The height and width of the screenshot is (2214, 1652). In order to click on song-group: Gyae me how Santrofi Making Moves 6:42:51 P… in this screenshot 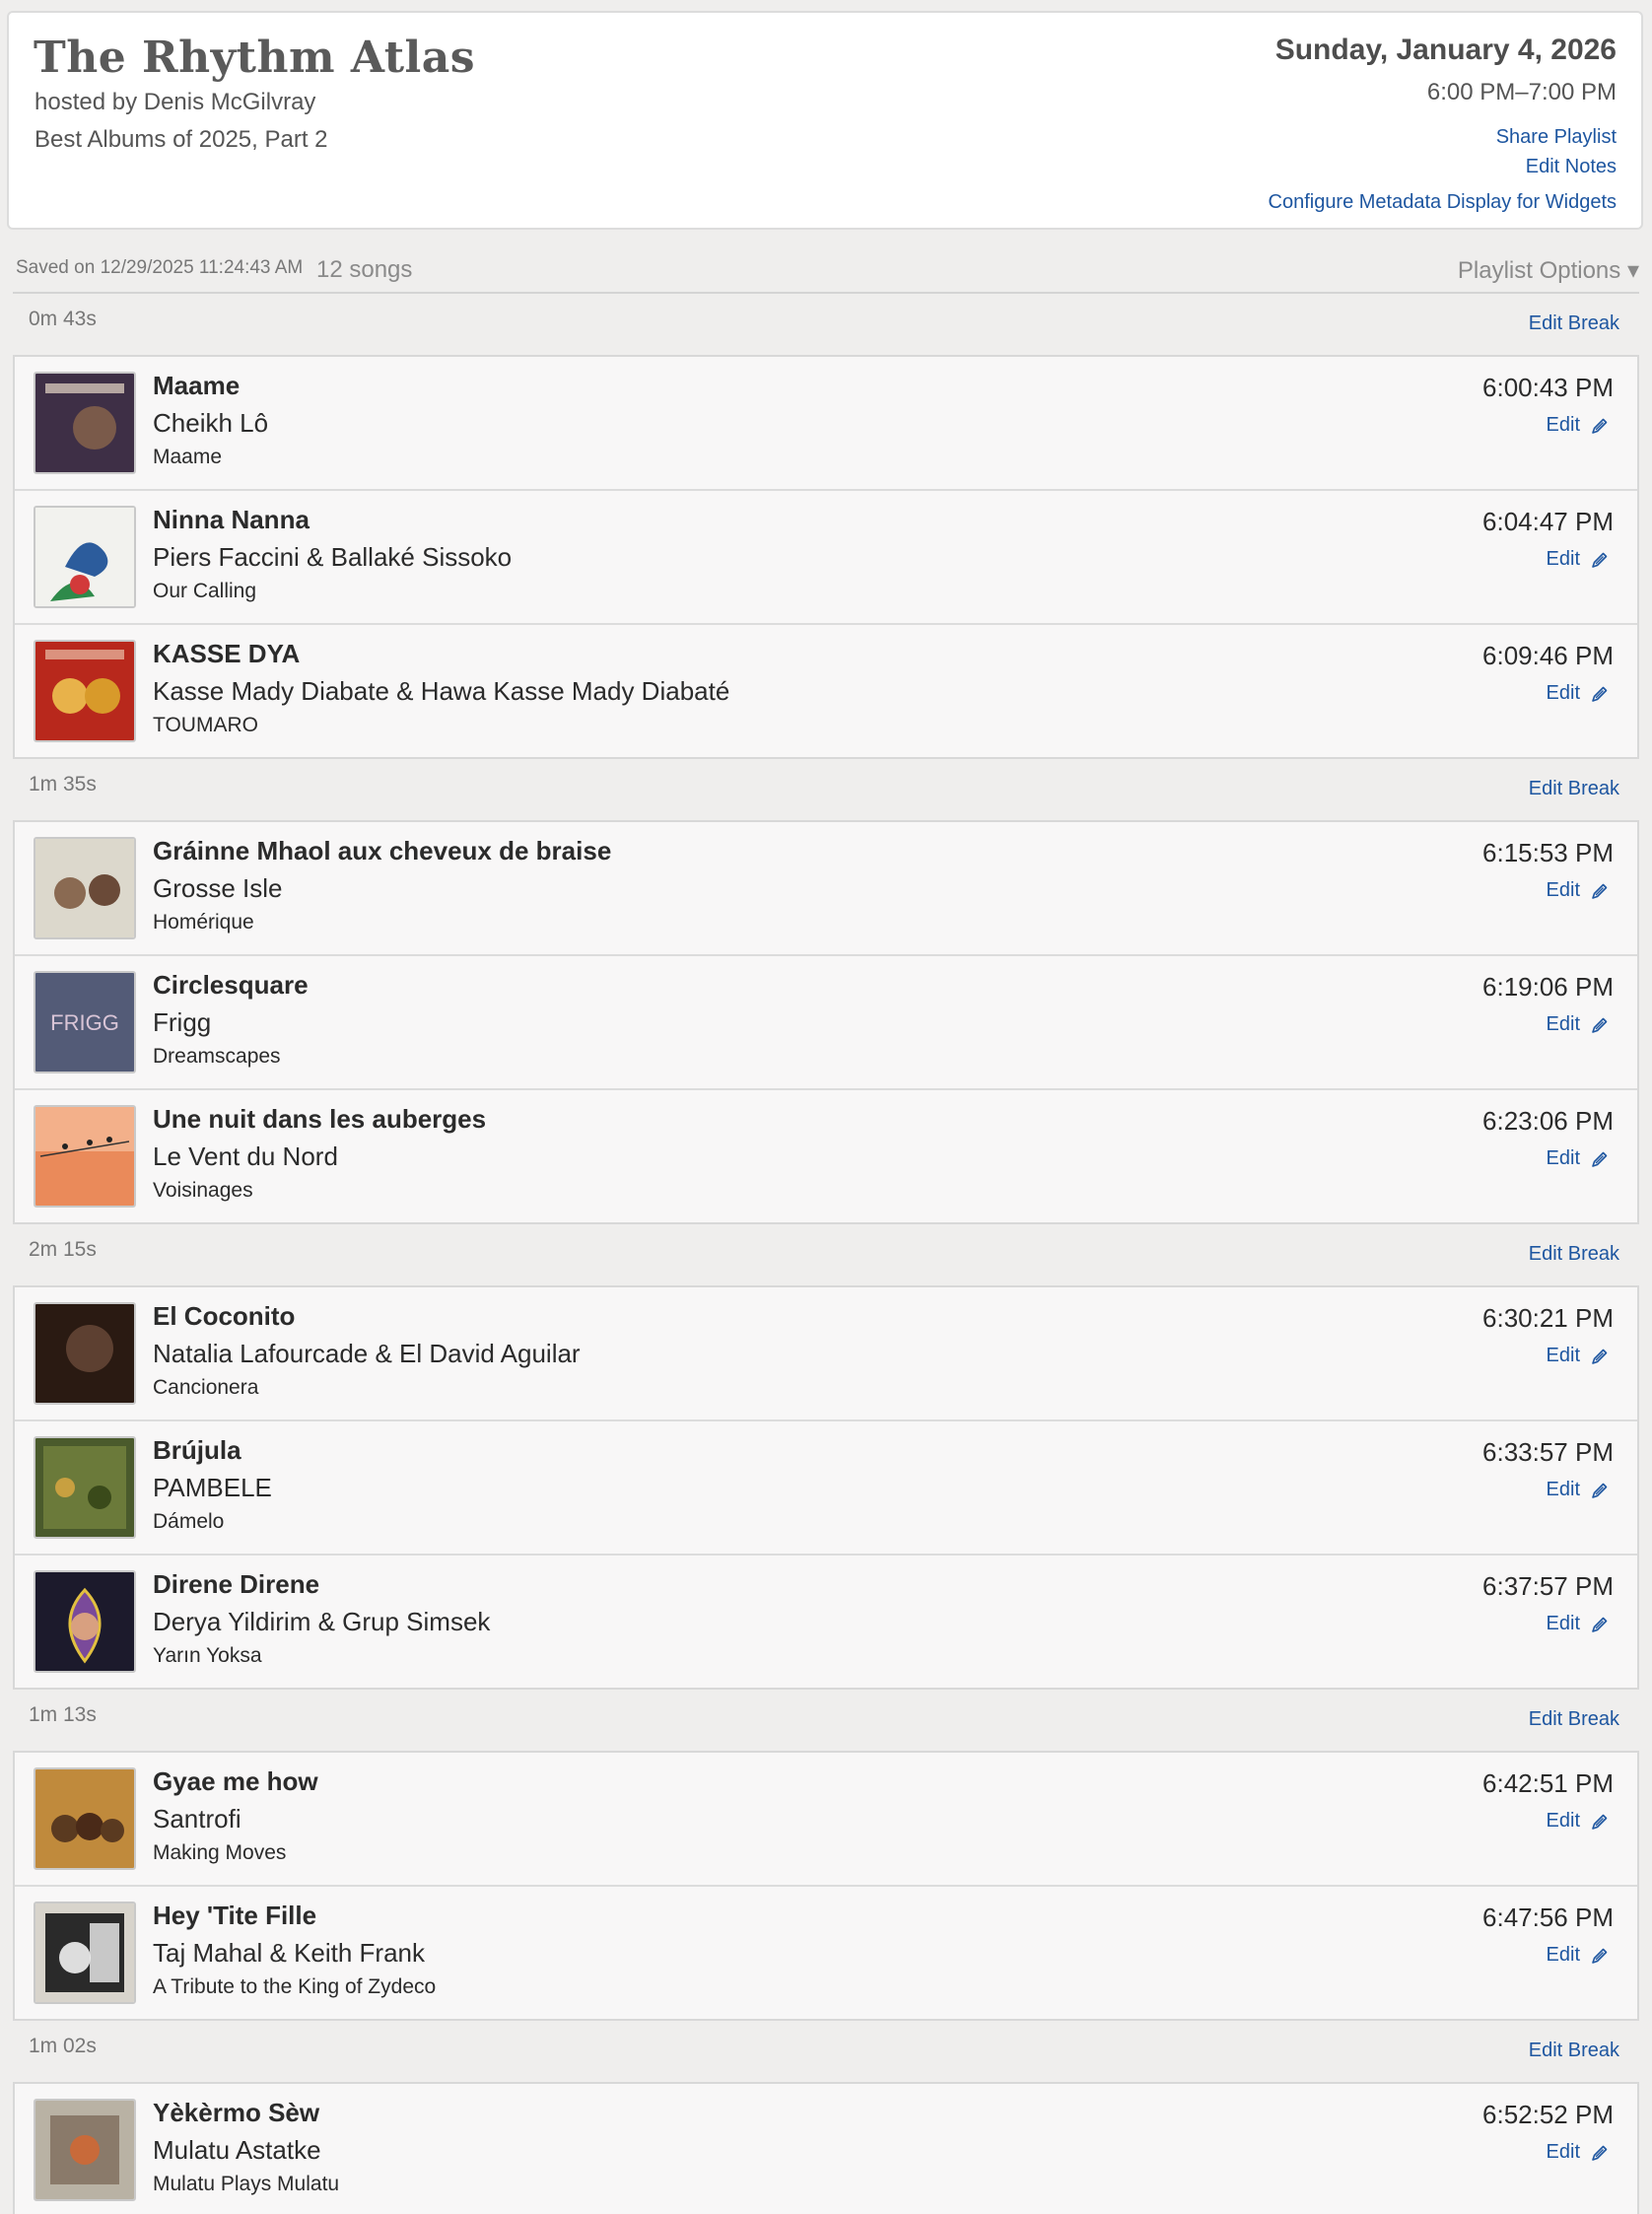, I will do `click(826, 1886)`.